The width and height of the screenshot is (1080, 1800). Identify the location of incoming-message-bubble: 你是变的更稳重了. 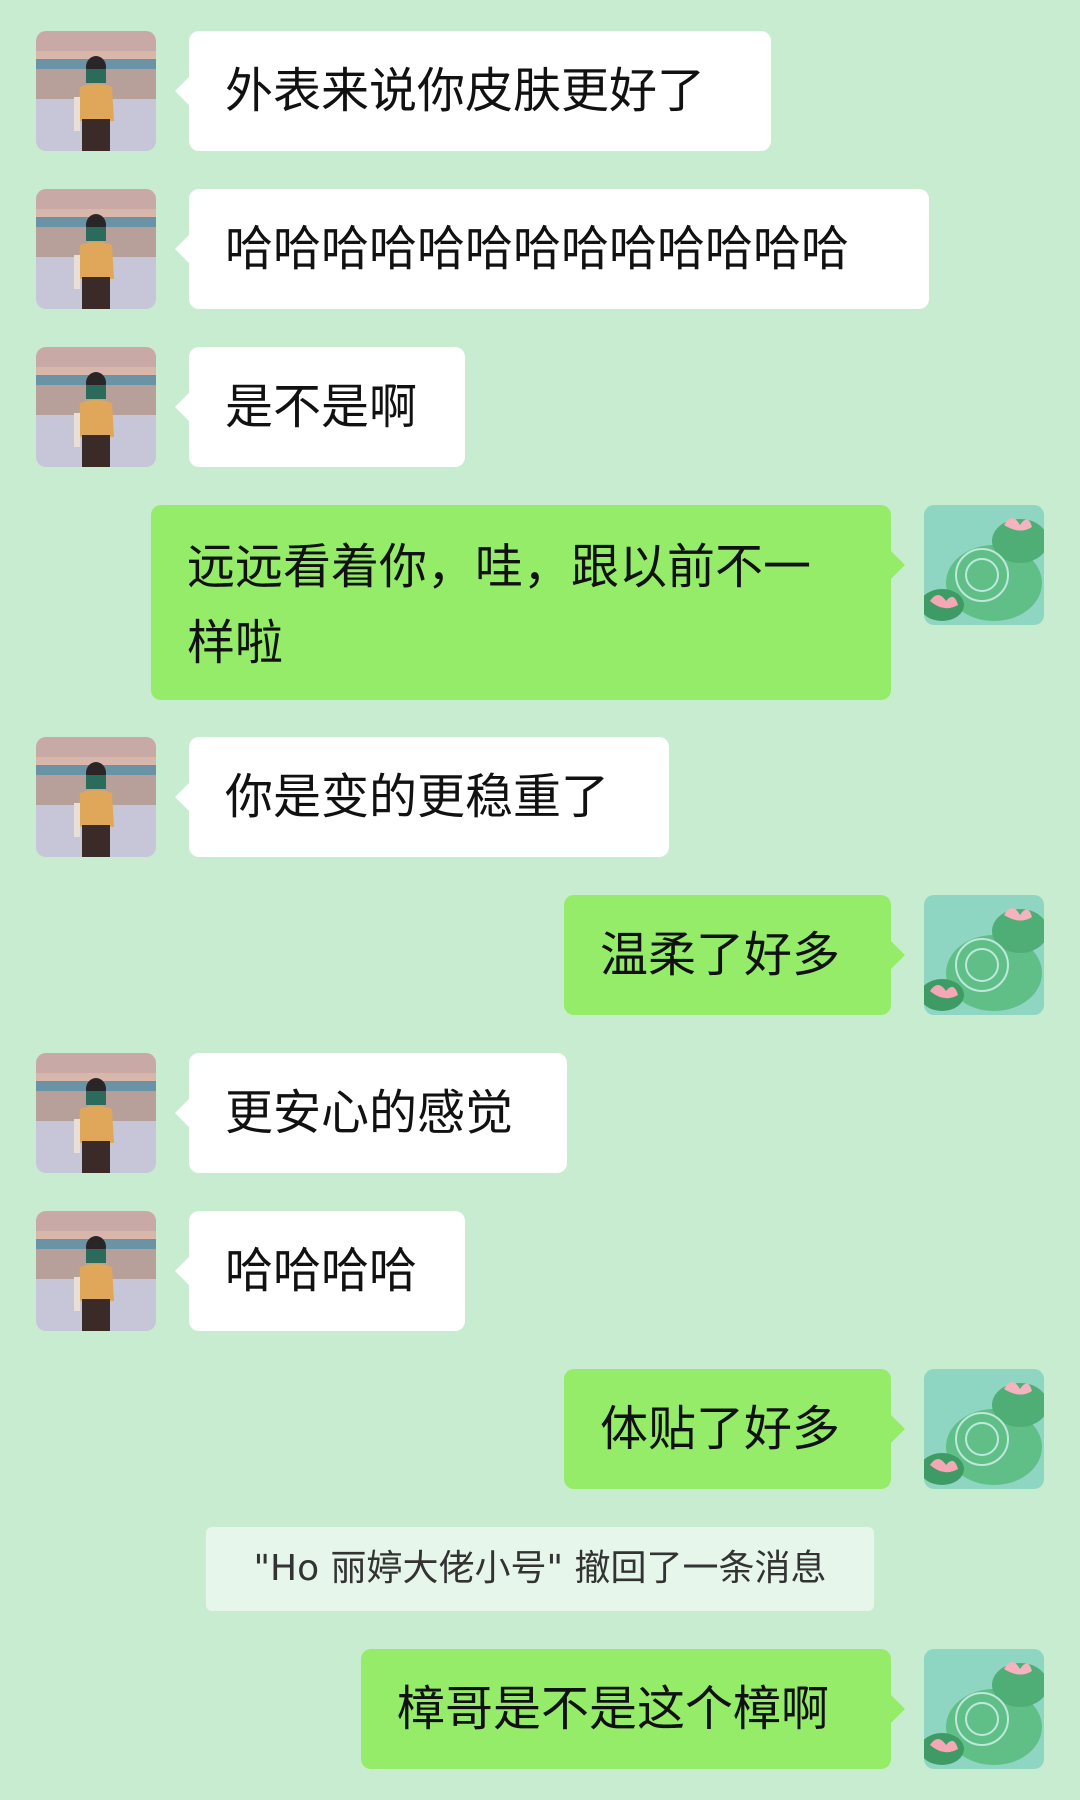
(422, 797).